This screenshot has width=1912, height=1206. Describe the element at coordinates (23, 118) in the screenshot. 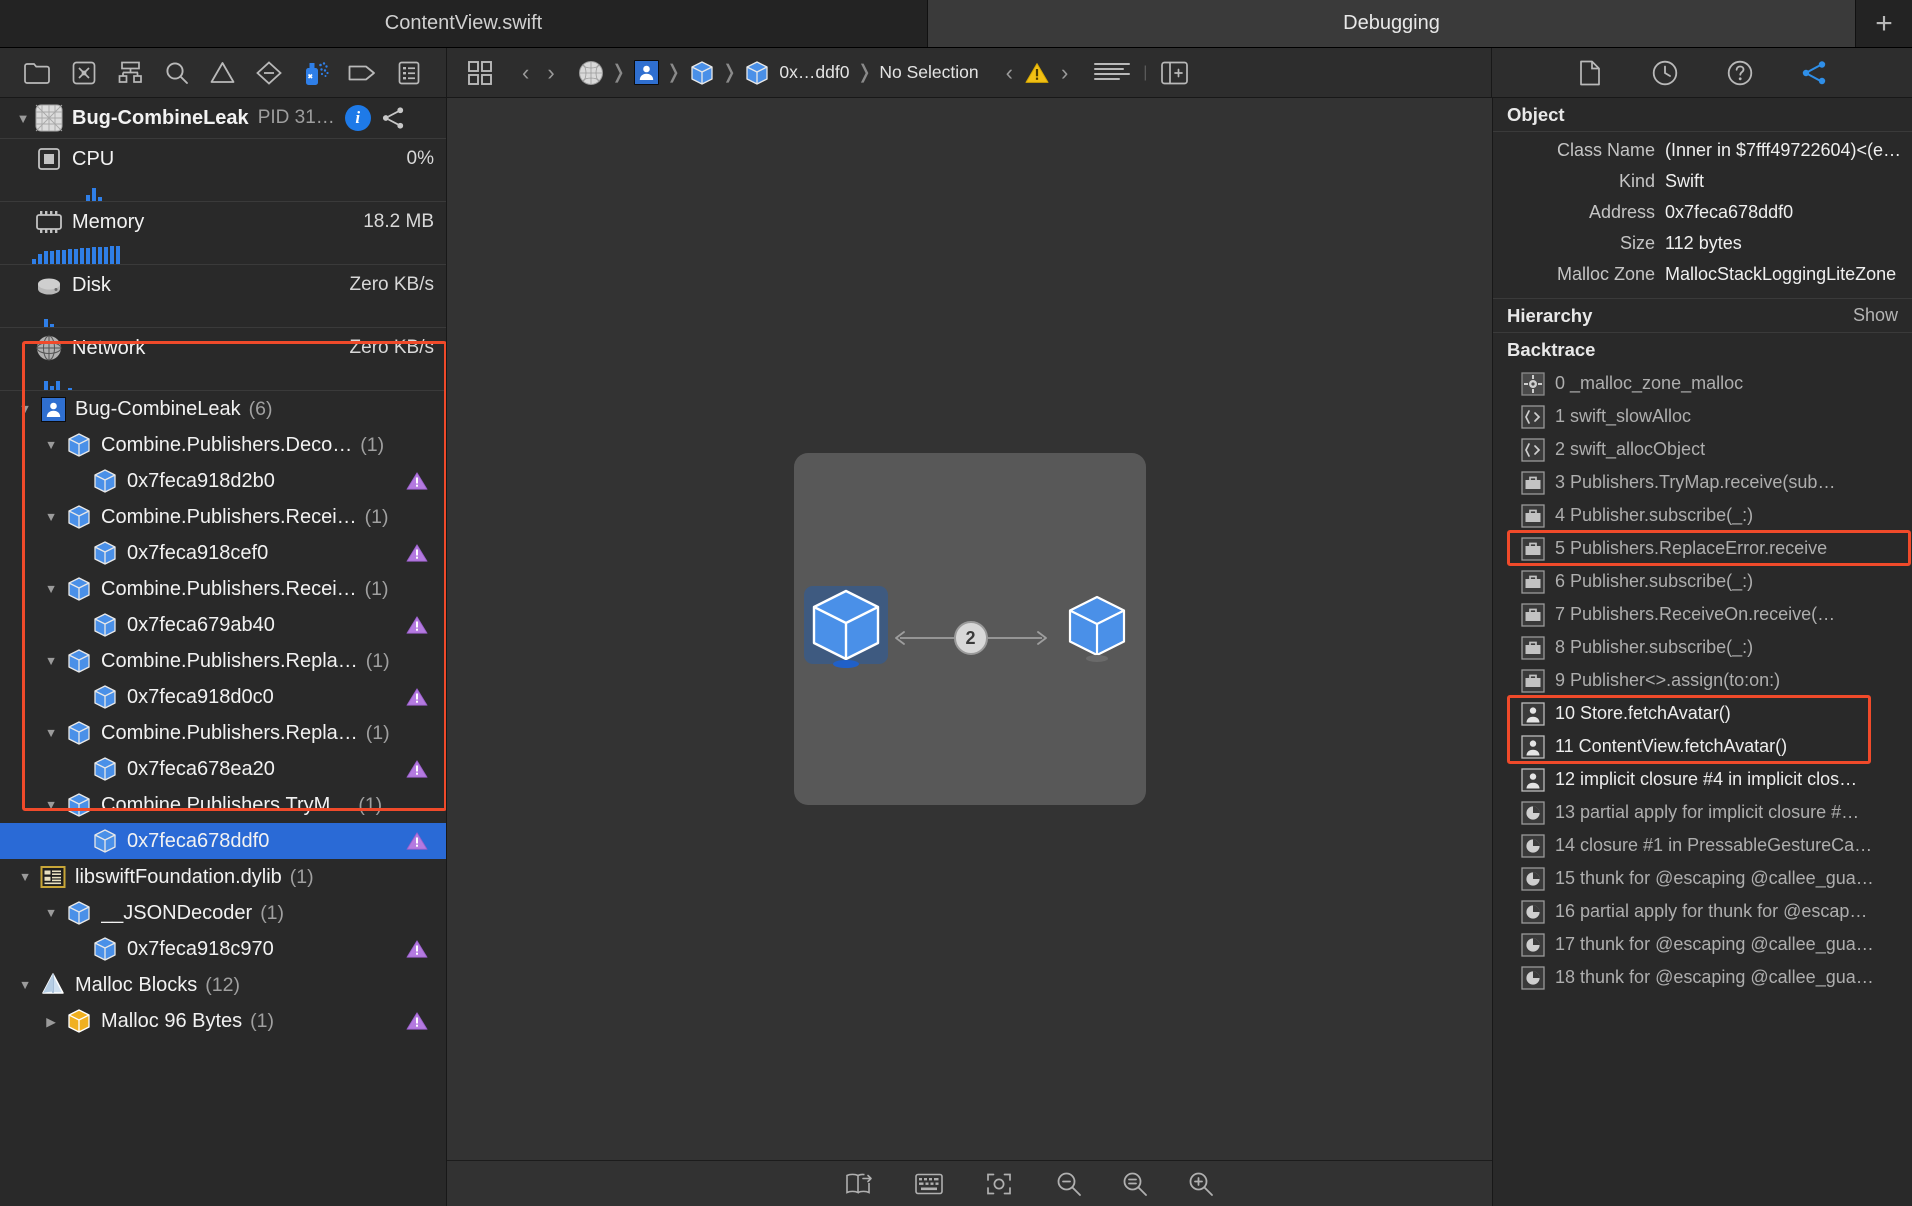

I see `process-disclosure` at that location.